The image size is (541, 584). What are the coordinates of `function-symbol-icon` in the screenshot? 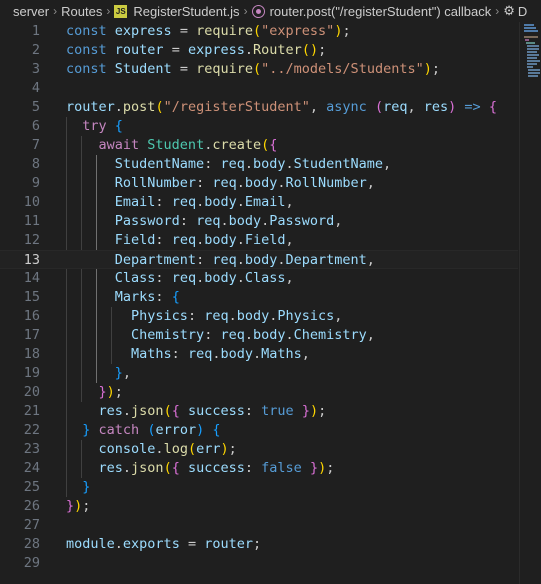 It's located at (258, 11).